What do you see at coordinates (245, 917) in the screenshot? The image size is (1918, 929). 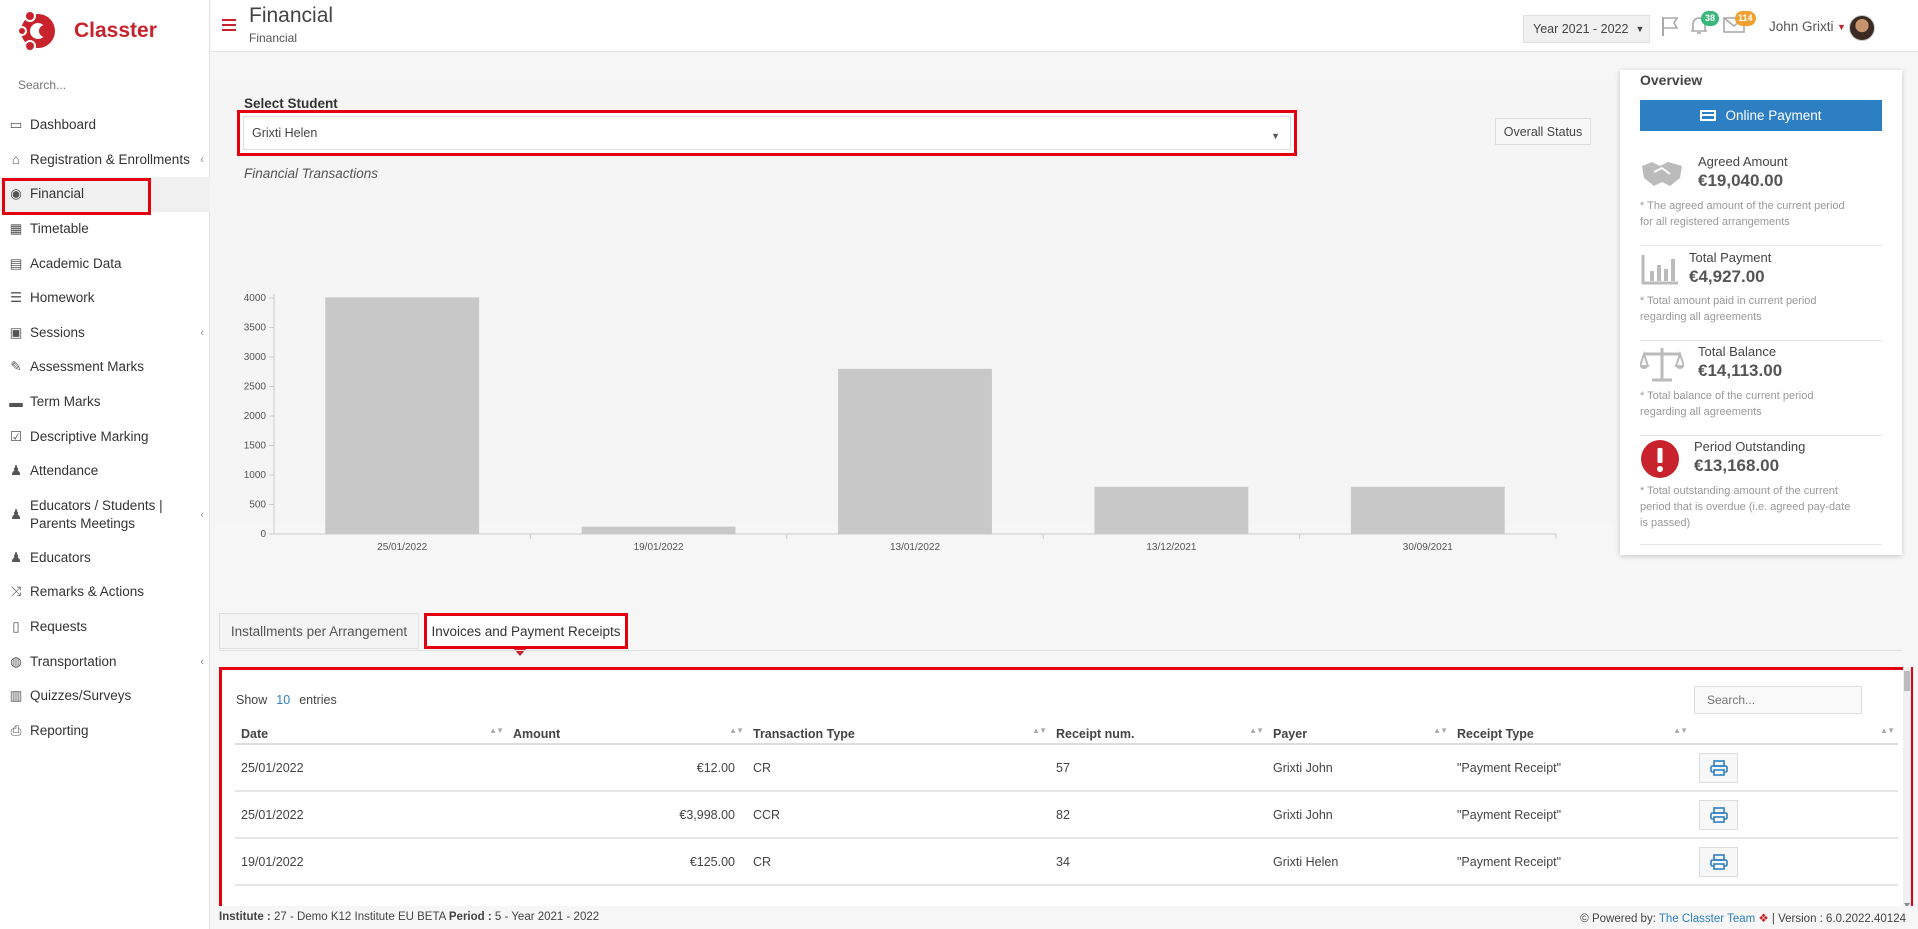 I see `institute-label: Institute :` at bounding box center [245, 917].